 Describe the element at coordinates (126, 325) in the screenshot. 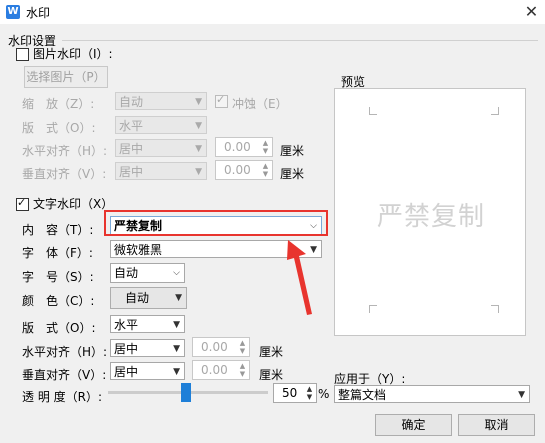

I see `text-layout-value: 水平` at that location.